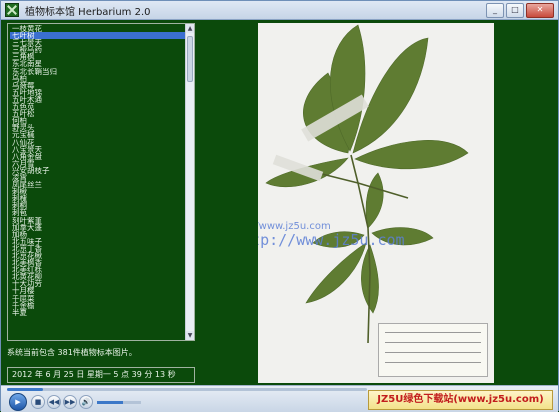 This screenshot has height=412, width=559. Describe the element at coordinates (98, 85) in the screenshot. I see `species-list-item: 乌蔹莓` at that location.